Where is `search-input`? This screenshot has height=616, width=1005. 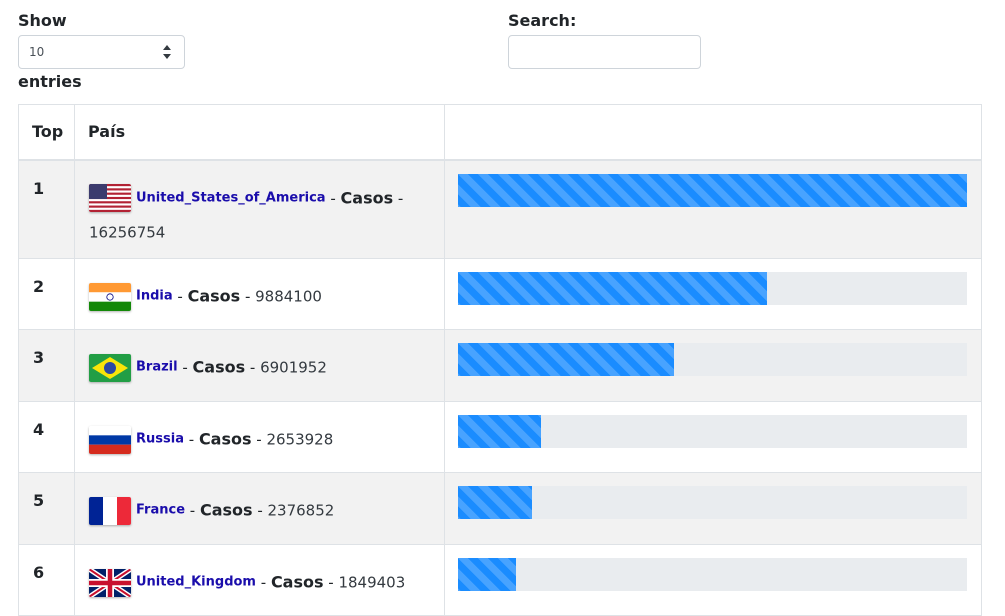 search-input is located at coordinates (604, 52).